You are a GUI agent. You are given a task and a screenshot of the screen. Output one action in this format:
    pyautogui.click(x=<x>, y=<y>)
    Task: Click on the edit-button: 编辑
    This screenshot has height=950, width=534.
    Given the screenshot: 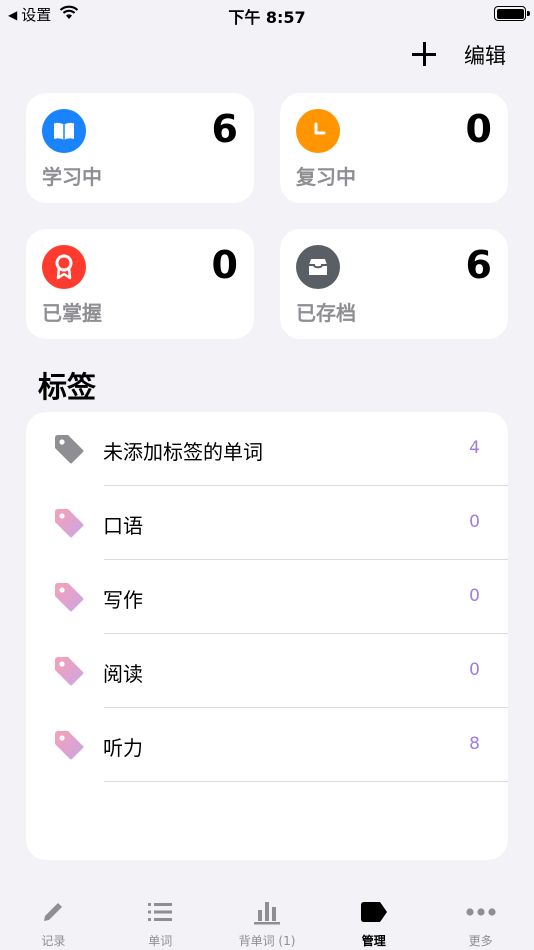 What is the action you would take?
    pyautogui.click(x=485, y=55)
    